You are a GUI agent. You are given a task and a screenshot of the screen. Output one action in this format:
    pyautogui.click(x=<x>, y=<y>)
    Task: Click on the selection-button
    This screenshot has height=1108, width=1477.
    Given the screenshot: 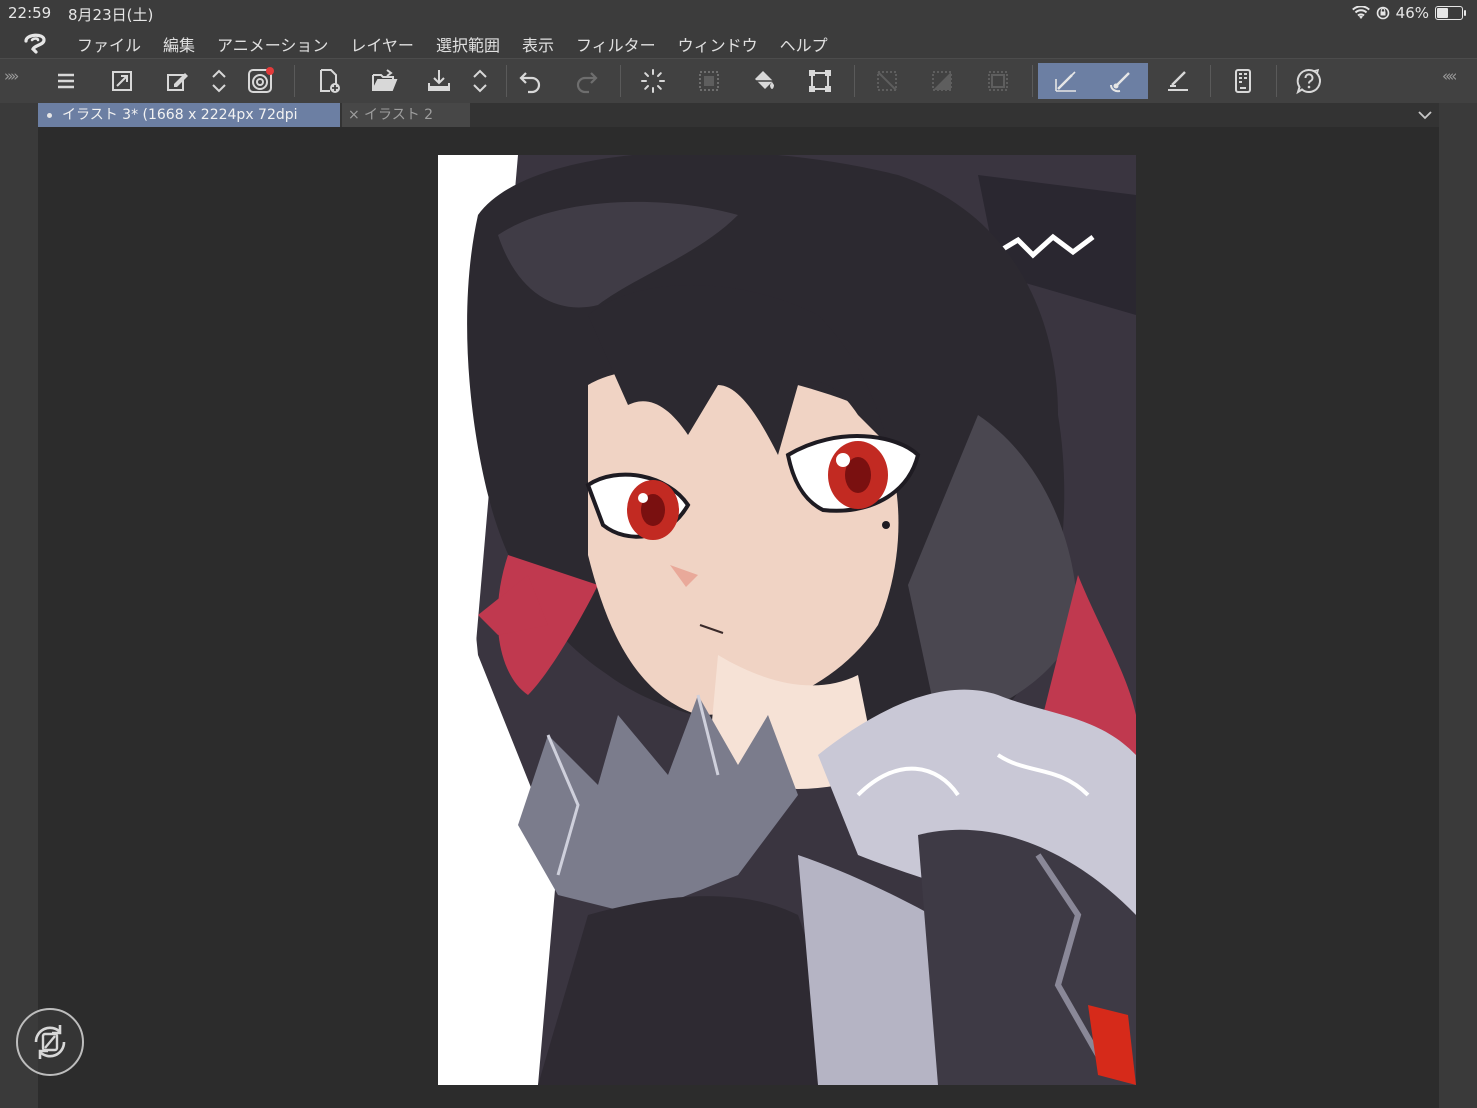 What is the action you would take?
    pyautogui.click(x=709, y=81)
    